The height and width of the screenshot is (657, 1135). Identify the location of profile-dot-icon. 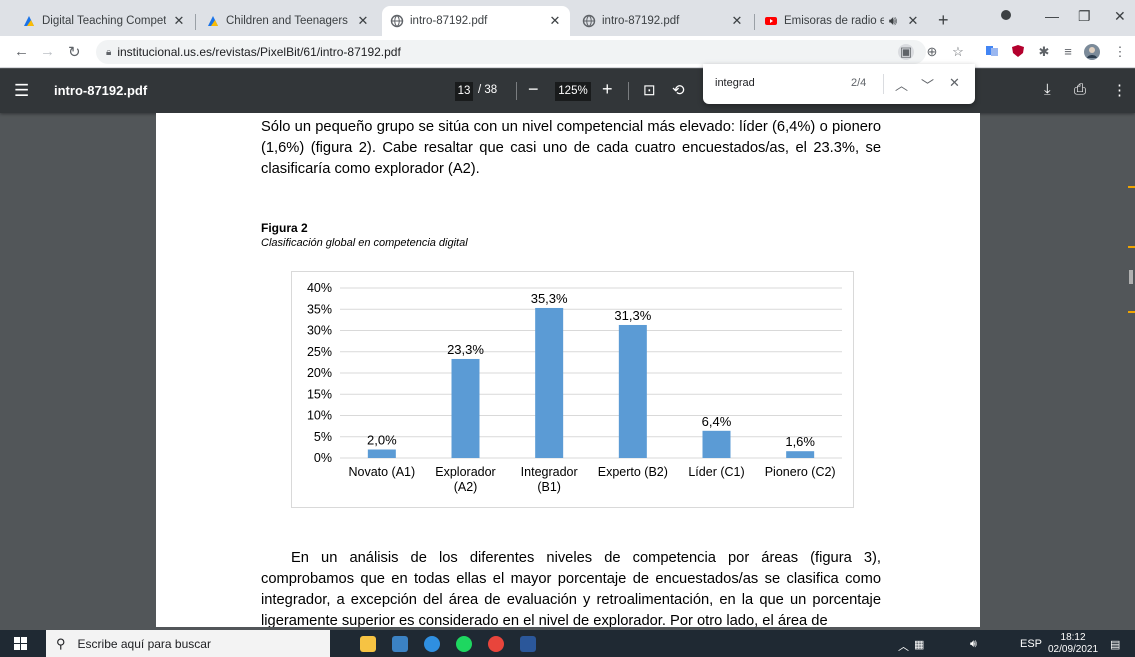
(1006, 16).